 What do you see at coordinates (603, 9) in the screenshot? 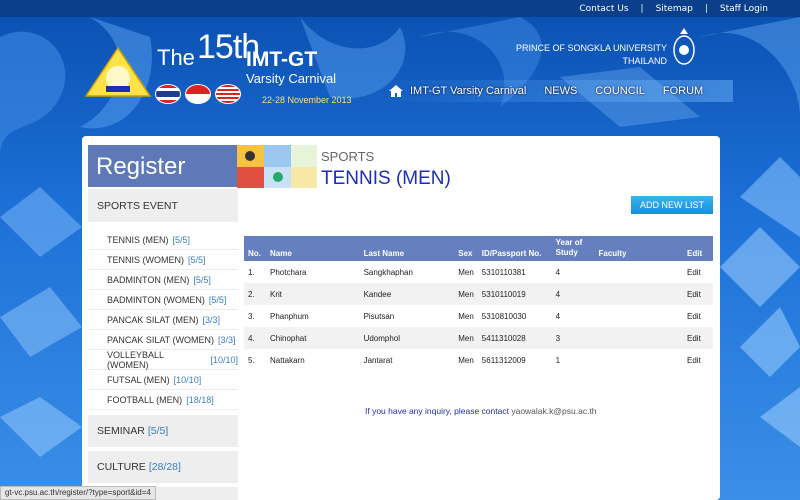
I see `contact-us-link: Contact Us` at bounding box center [603, 9].